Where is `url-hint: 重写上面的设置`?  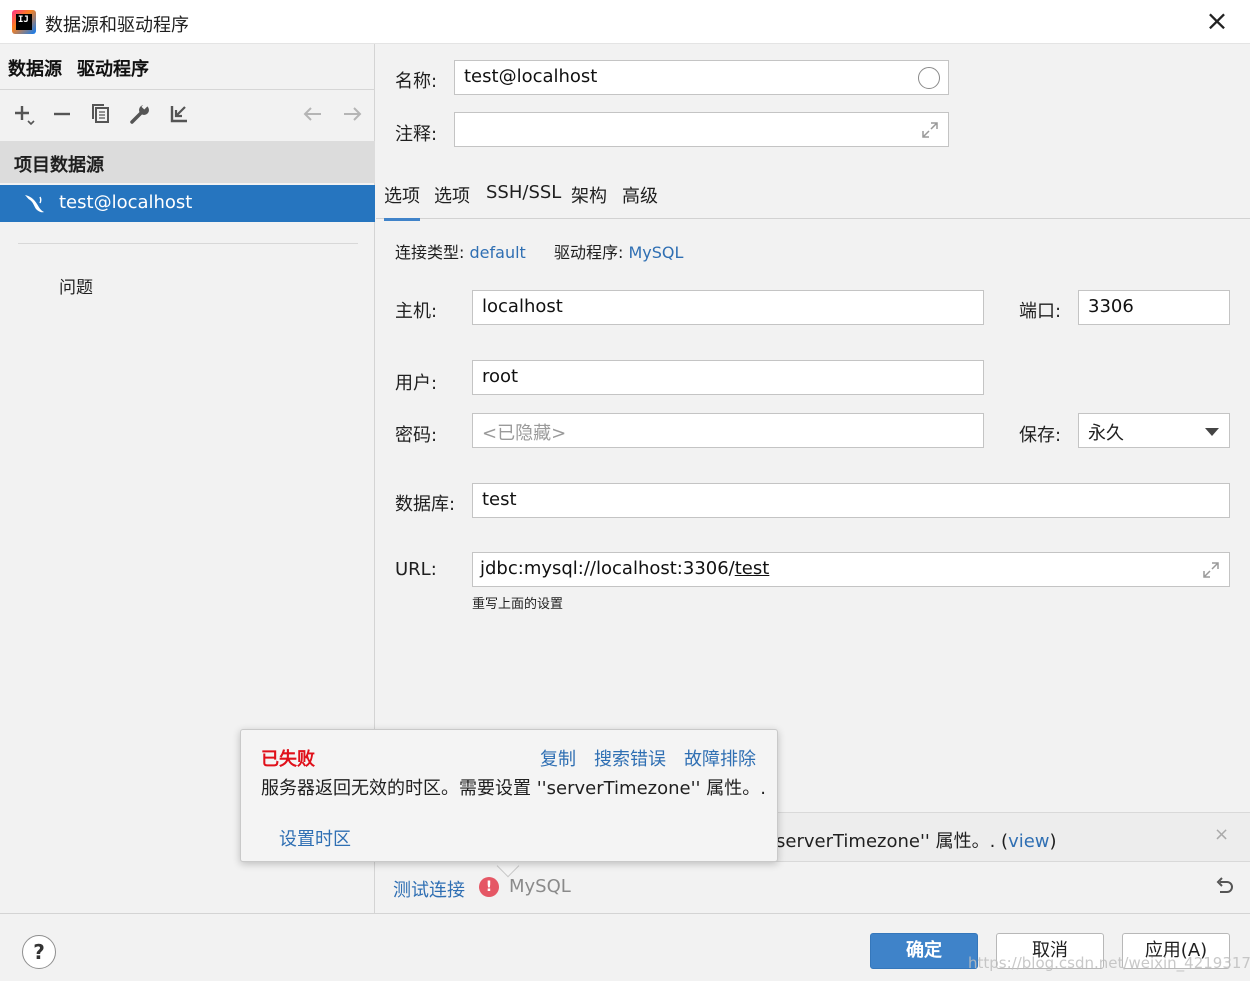
url-hint: 重写上面的设置 is located at coordinates (518, 604).